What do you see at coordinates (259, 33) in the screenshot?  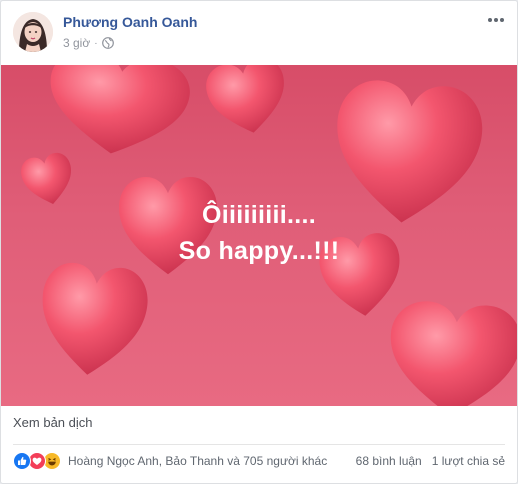 I see `post-header: Phương Oanh Oanh 3 giờ ·` at bounding box center [259, 33].